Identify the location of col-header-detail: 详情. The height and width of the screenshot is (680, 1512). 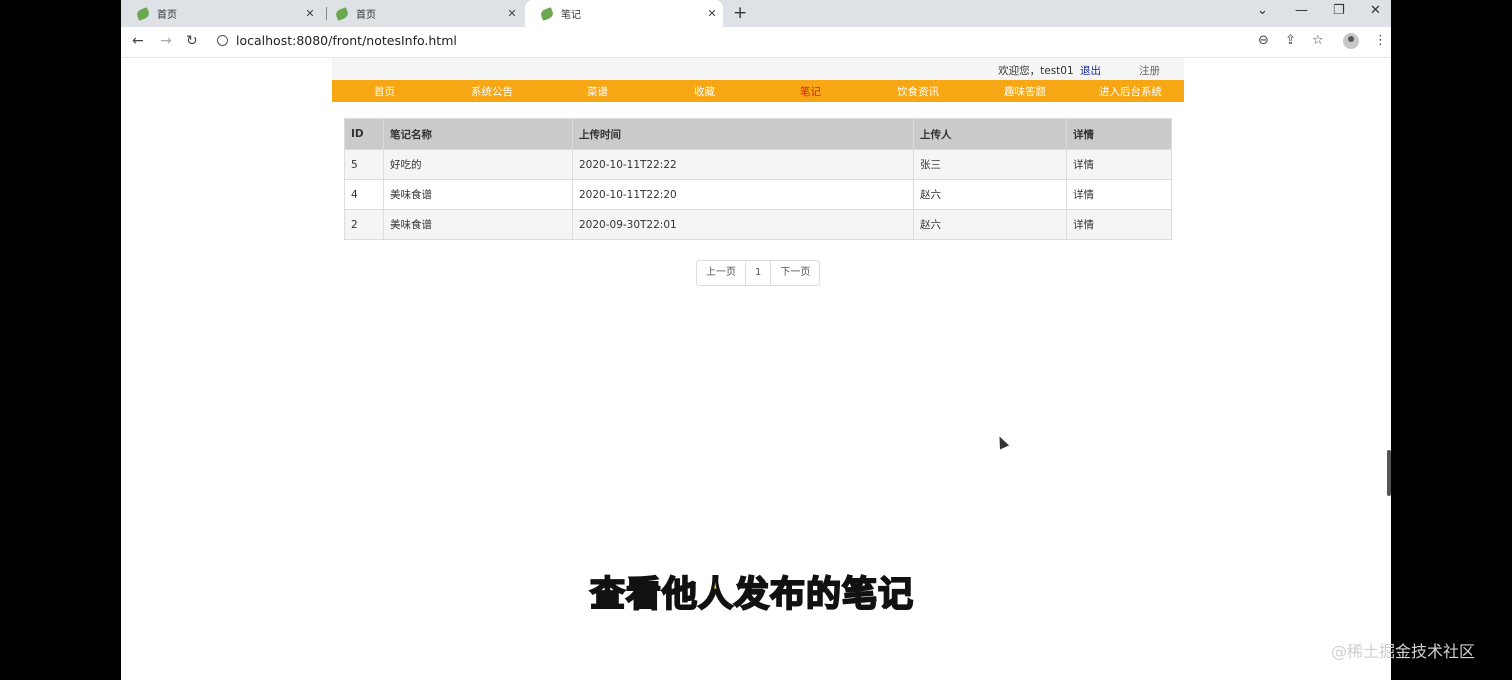
(1119, 134).